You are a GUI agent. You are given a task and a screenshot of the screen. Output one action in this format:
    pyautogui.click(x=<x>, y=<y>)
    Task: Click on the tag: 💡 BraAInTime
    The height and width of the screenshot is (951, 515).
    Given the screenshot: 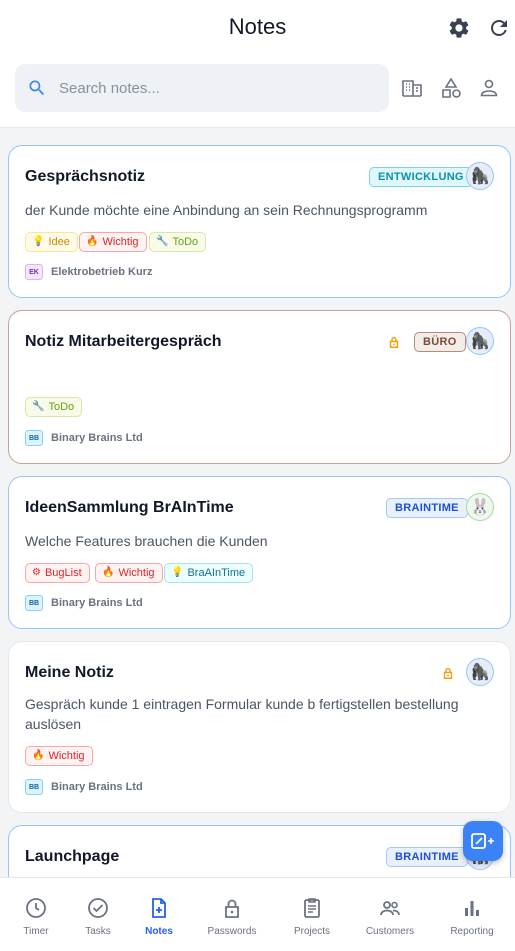 What is the action you would take?
    pyautogui.click(x=209, y=573)
    